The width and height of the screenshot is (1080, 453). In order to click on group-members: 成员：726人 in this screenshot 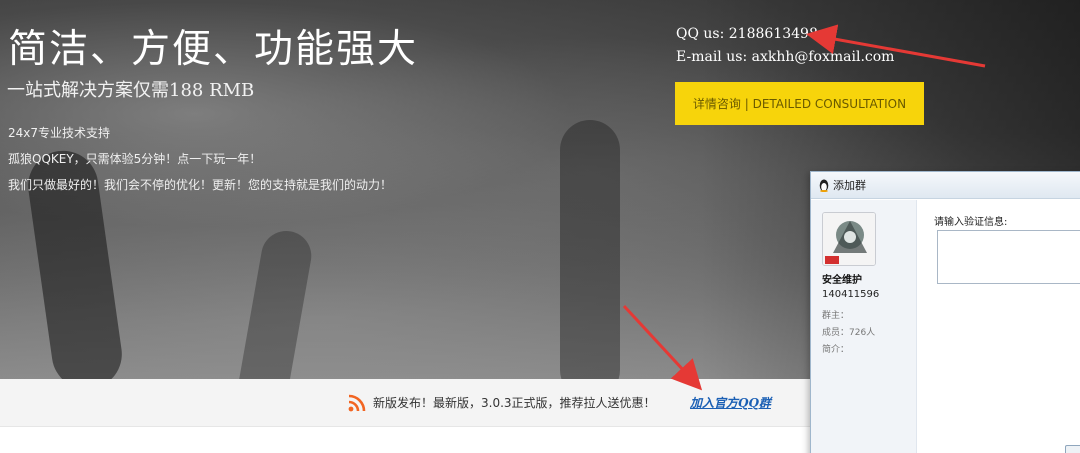, I will do `click(849, 333)`.